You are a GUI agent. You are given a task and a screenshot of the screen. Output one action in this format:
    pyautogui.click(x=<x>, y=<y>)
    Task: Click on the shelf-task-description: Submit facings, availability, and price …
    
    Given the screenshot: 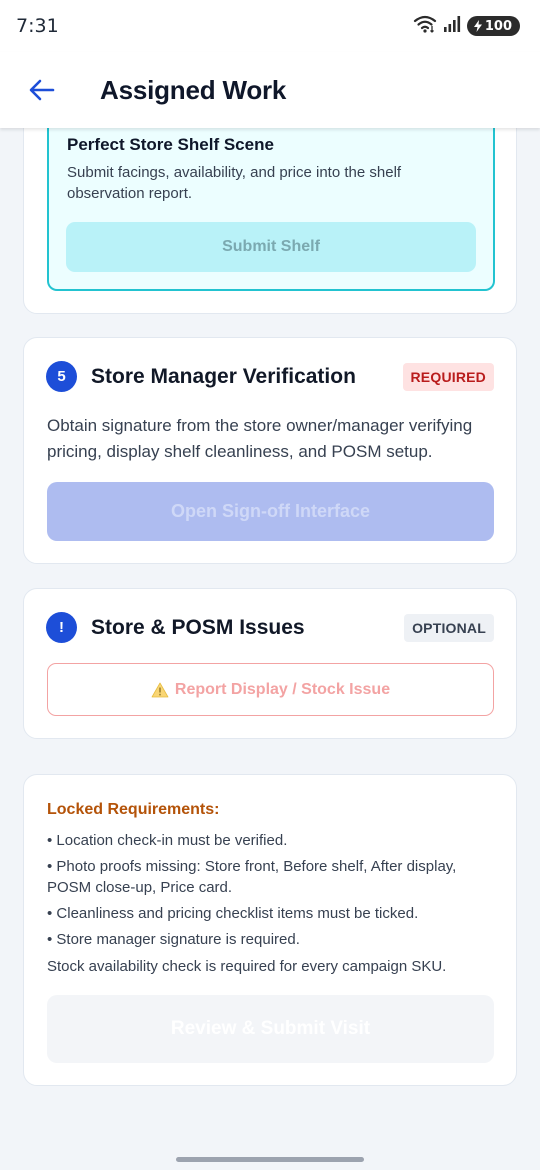 What is the action you would take?
    pyautogui.click(x=234, y=183)
    